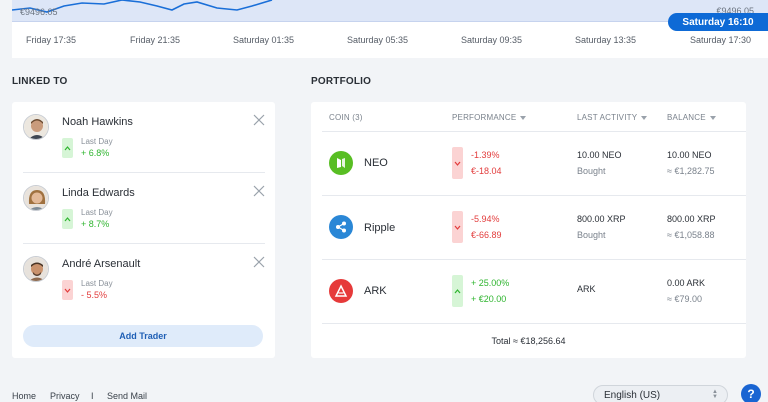 The width and height of the screenshot is (768, 402). What do you see at coordinates (40, 81) in the screenshot?
I see `linked-title: LINKED TO` at bounding box center [40, 81].